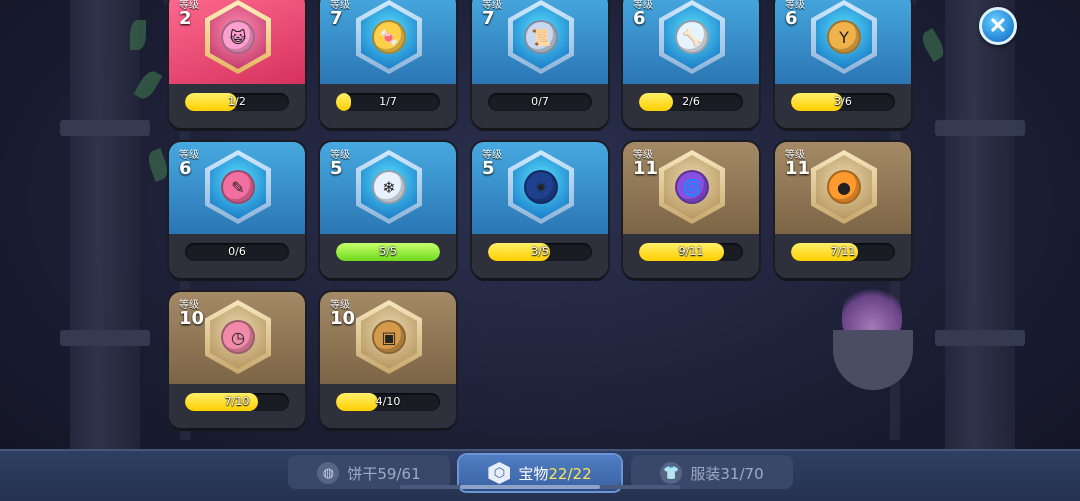 The width and height of the screenshot is (1080, 501). I want to click on progress-text: 1/2, so click(237, 101).